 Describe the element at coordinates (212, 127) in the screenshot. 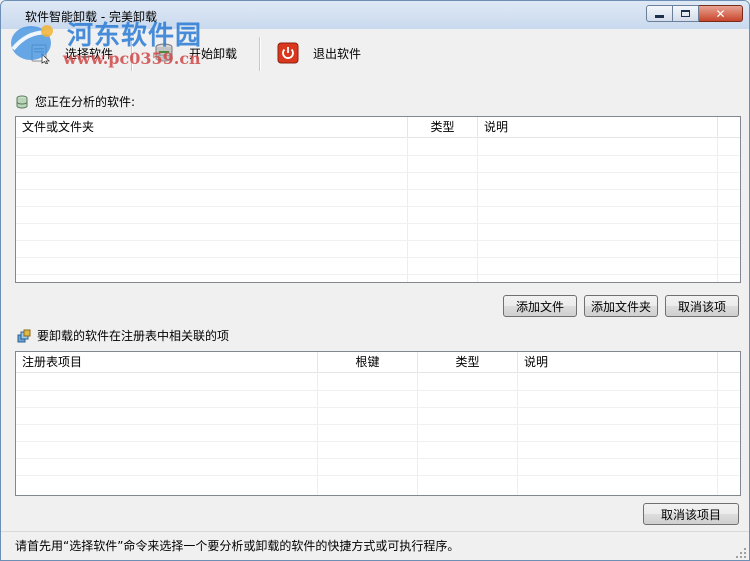

I see `column-header-file: 文件或文件夹` at that location.